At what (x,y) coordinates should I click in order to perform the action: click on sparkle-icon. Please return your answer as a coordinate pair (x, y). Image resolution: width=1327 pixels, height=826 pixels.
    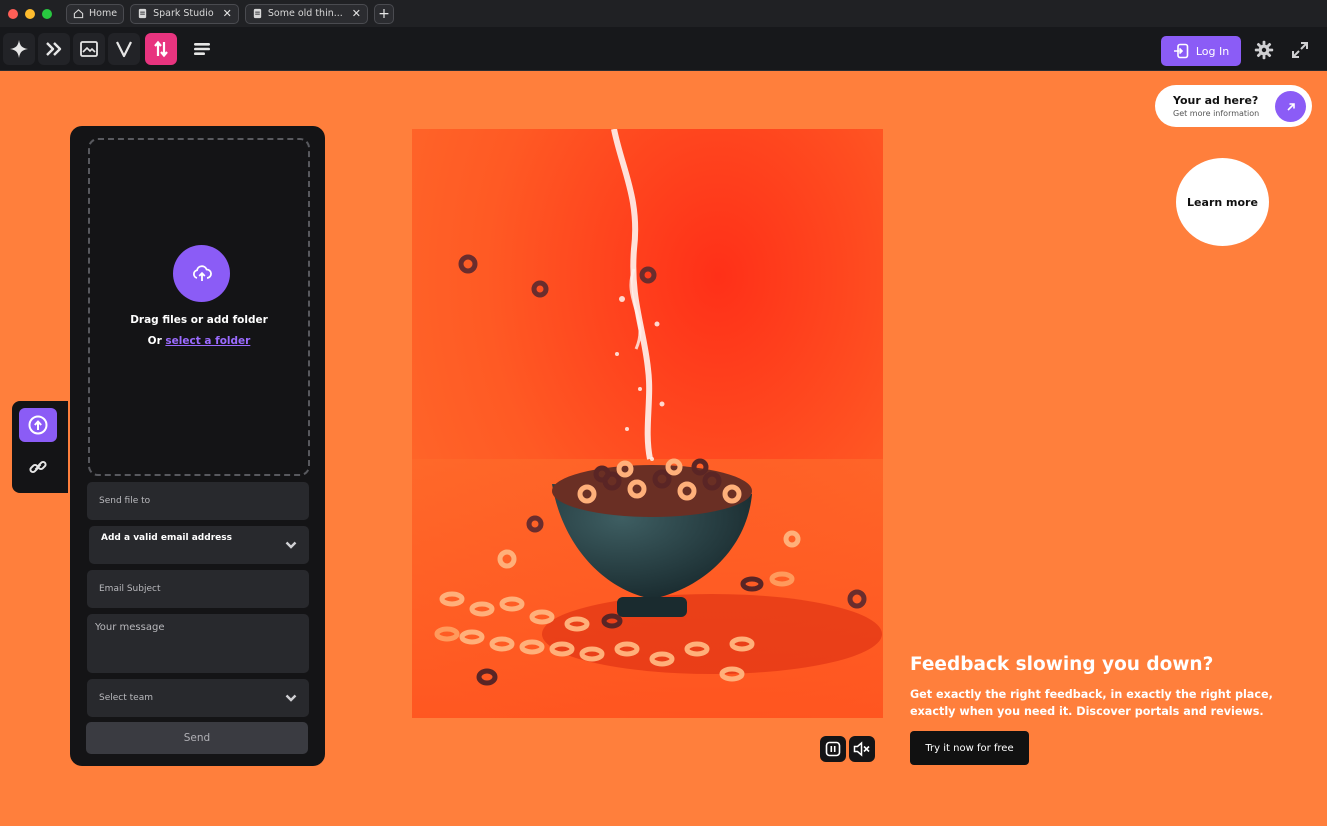
    Looking at the image, I should click on (19, 49).